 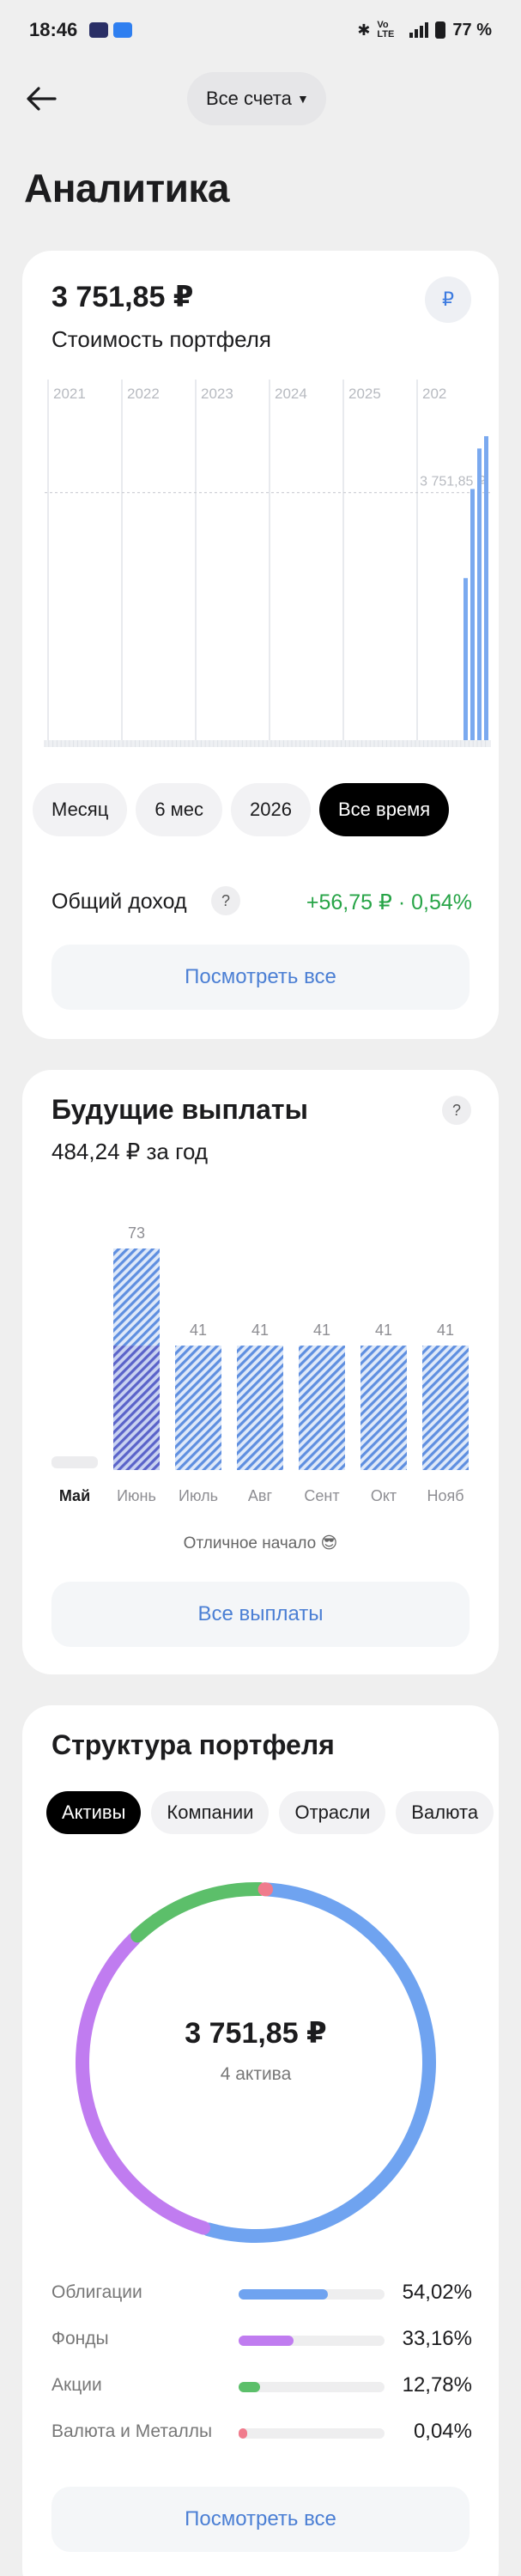 What do you see at coordinates (291, 394) in the screenshot?
I see `x-tick-label: 2024` at bounding box center [291, 394].